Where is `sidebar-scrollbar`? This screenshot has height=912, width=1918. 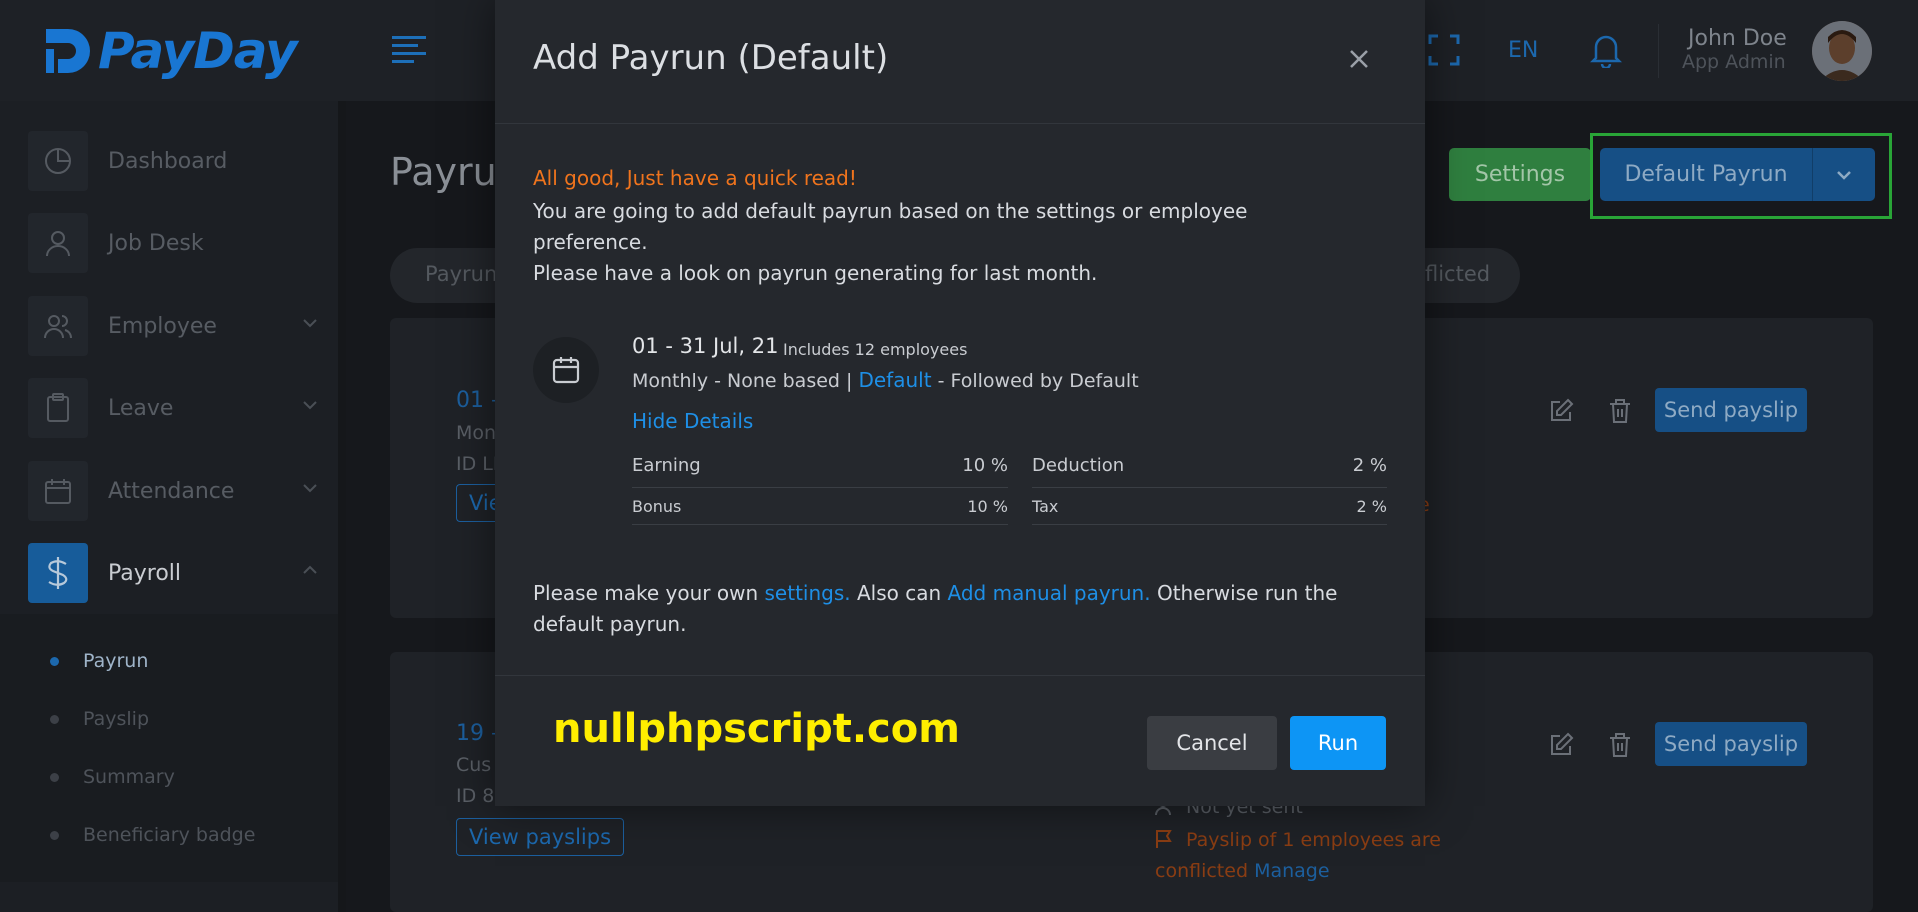
sidebar-scrollbar is located at coordinates (342, 506).